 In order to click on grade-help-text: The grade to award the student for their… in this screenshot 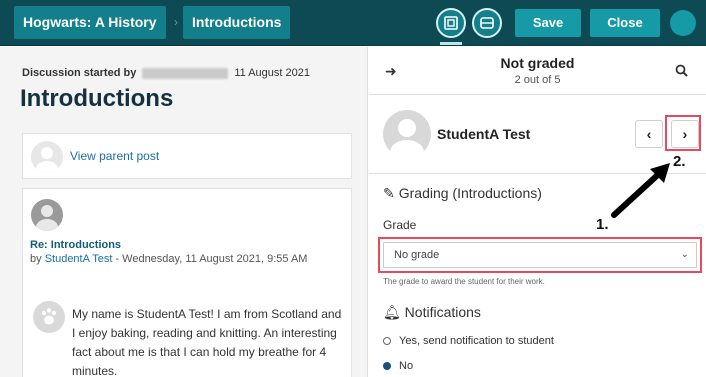, I will do `click(464, 281)`.